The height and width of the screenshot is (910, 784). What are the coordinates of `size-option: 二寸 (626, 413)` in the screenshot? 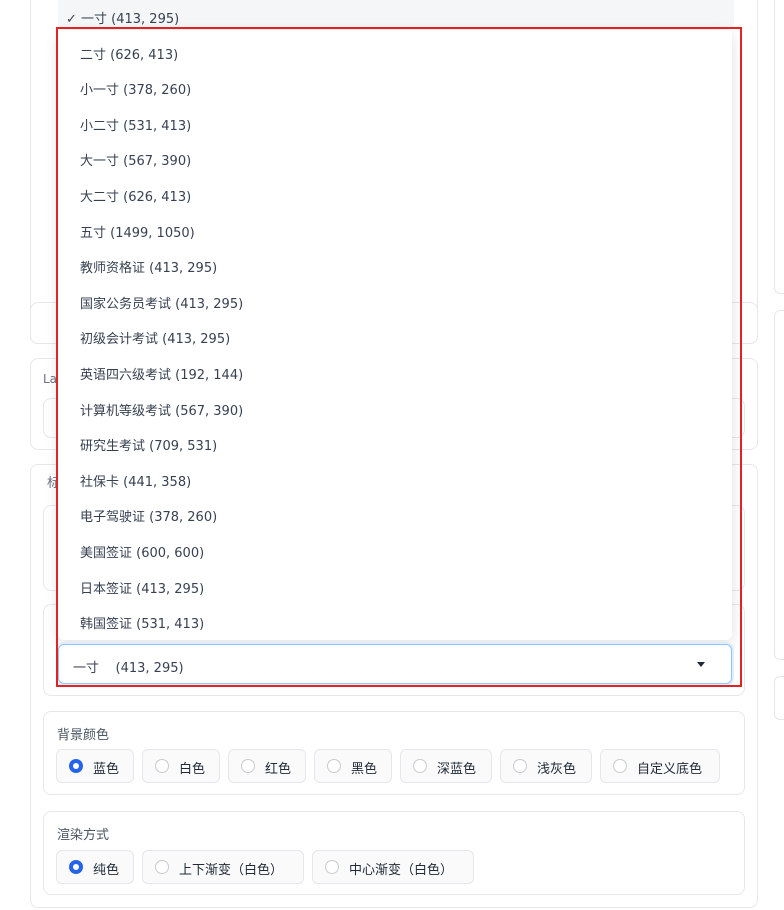 It's located at (129, 56).